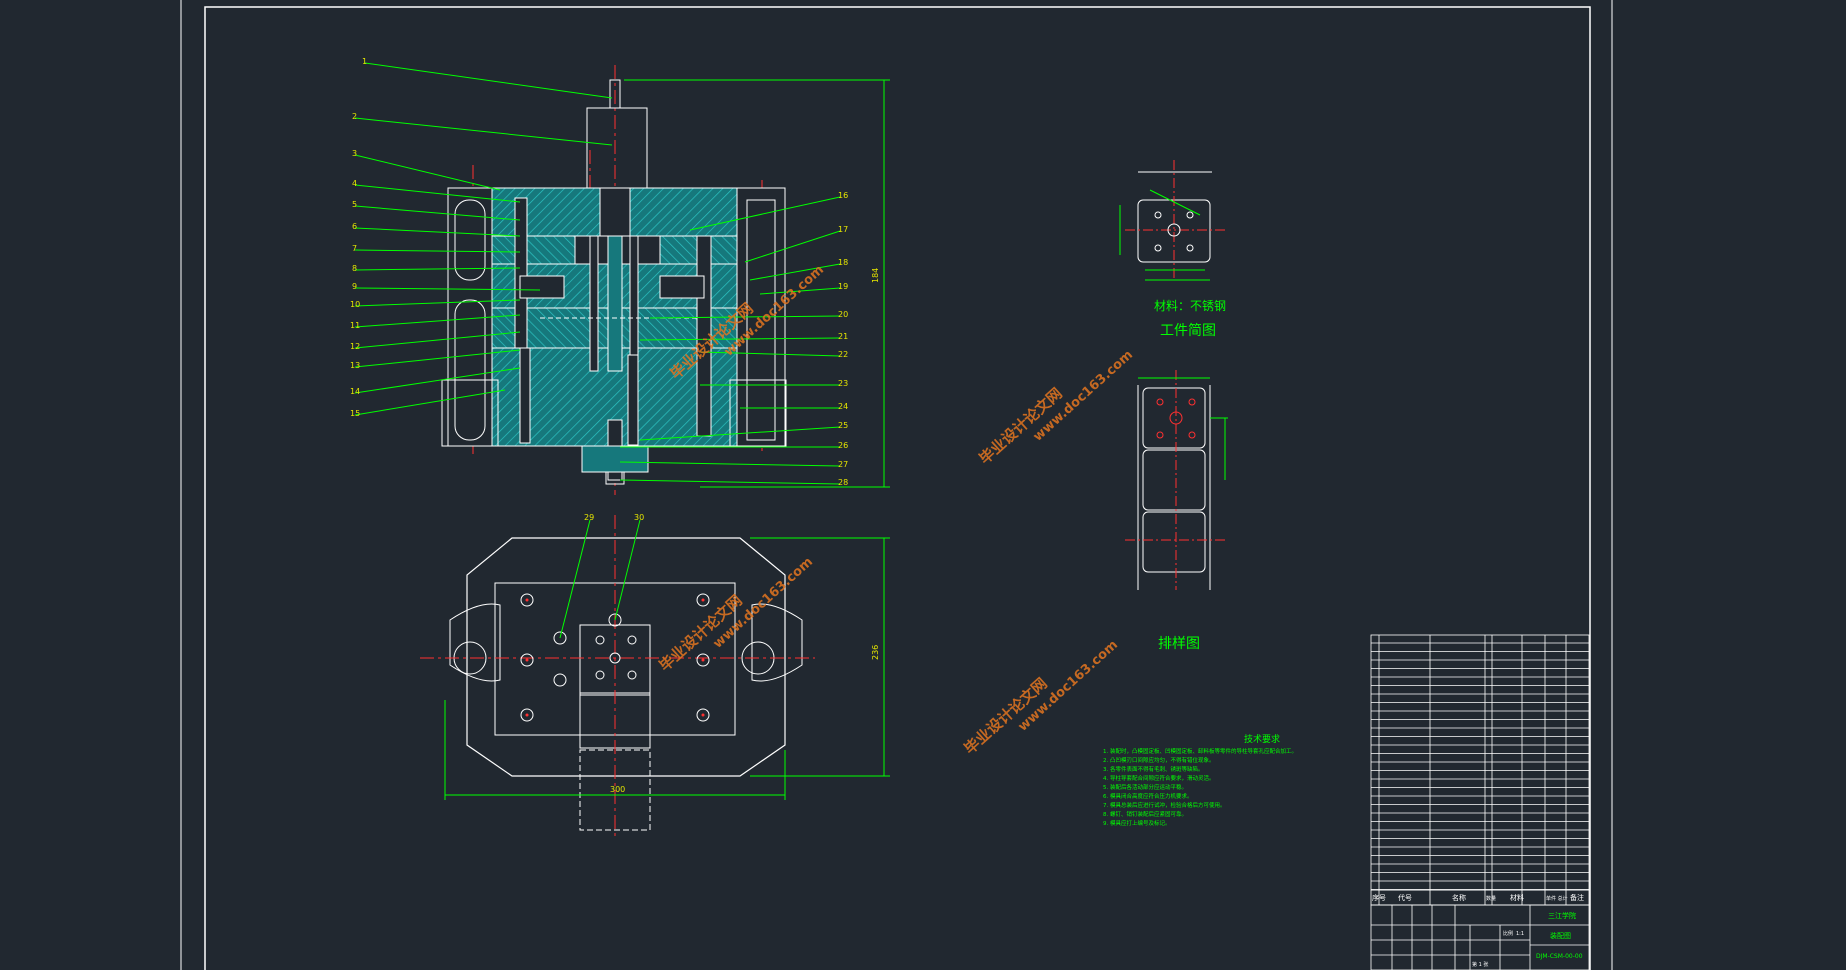  What do you see at coordinates (1577, 897) in the screenshot?
I see `bom-col-remark: 备注` at bounding box center [1577, 897].